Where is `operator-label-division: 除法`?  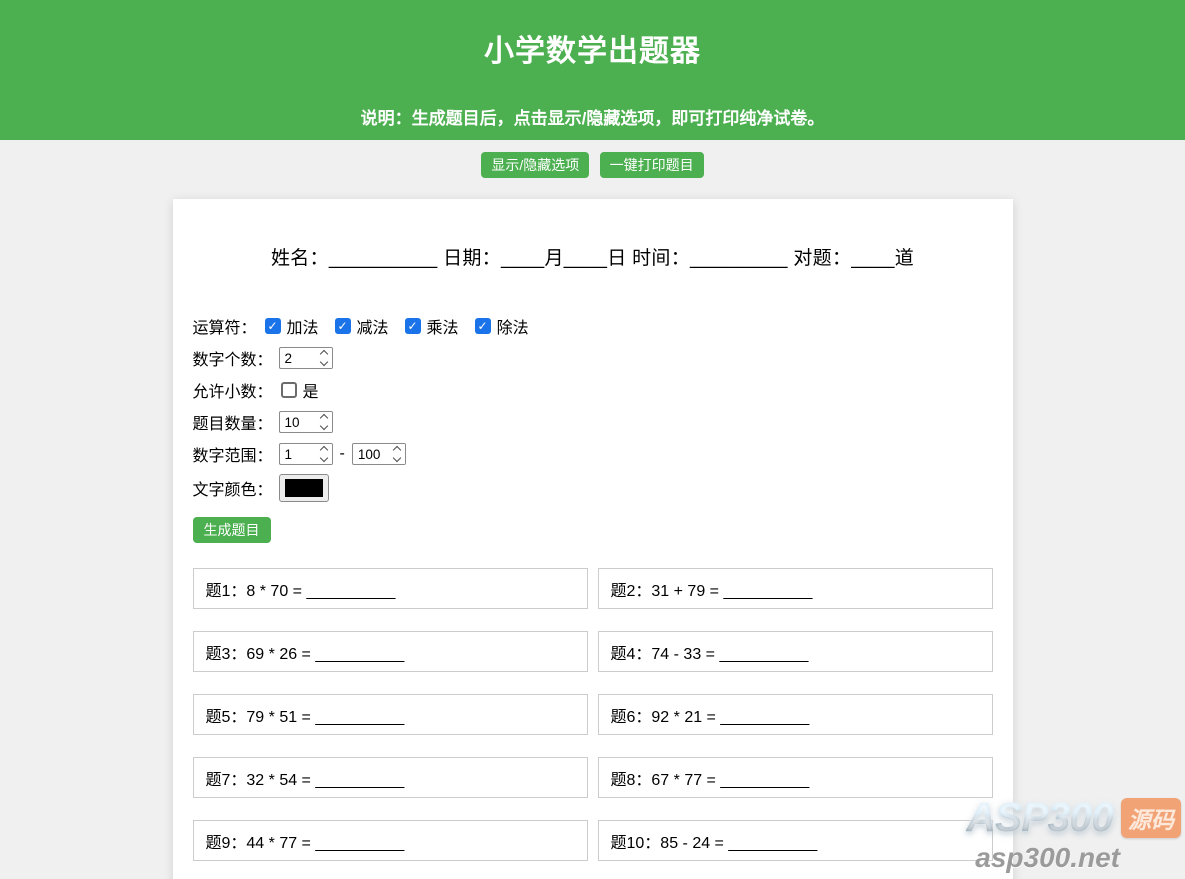
operator-label-division: 除法 is located at coordinates (512, 328).